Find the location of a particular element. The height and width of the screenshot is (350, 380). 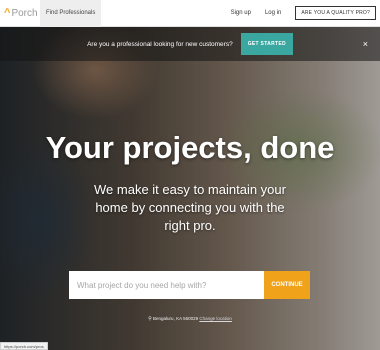

porch-logo-text: Porch is located at coordinates (24, 13).